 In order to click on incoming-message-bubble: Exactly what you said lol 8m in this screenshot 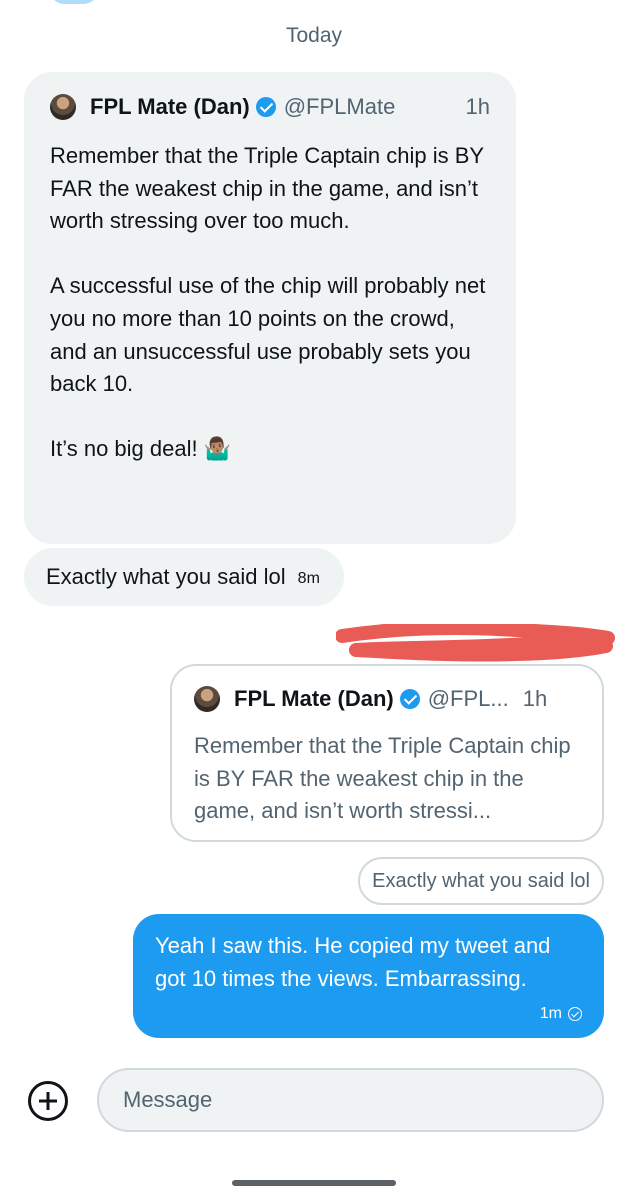, I will do `click(184, 577)`.